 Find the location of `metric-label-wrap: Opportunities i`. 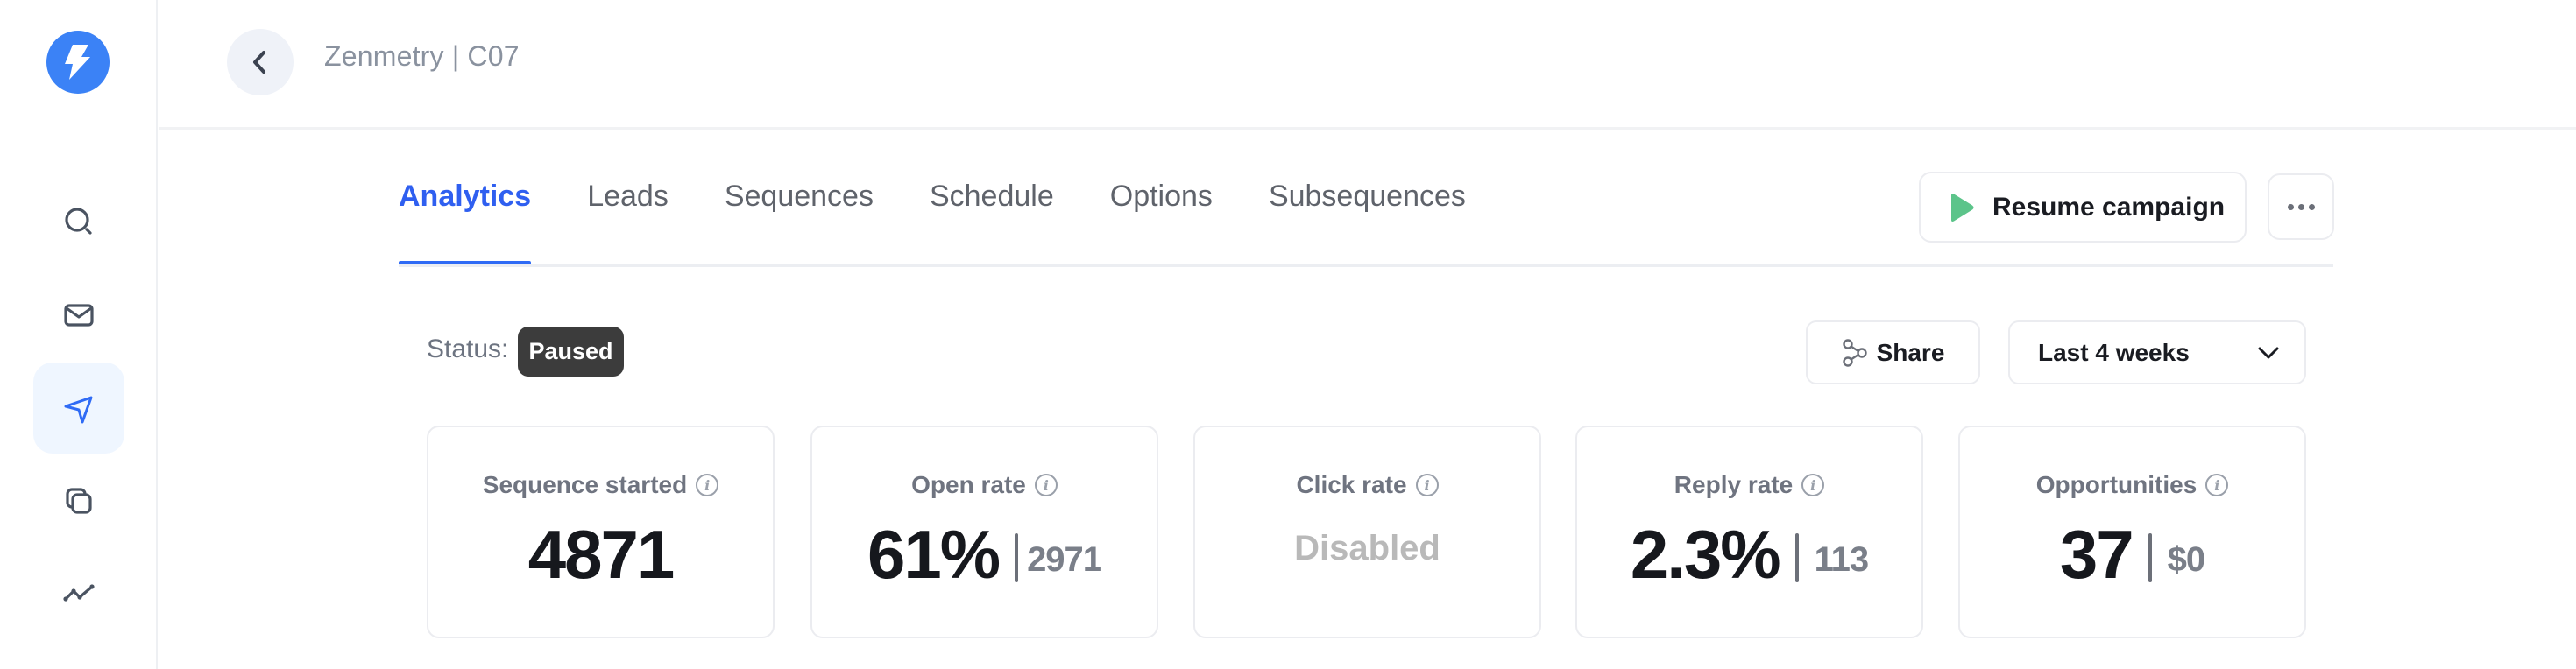

metric-label-wrap: Opportunities i is located at coordinates (2132, 485).